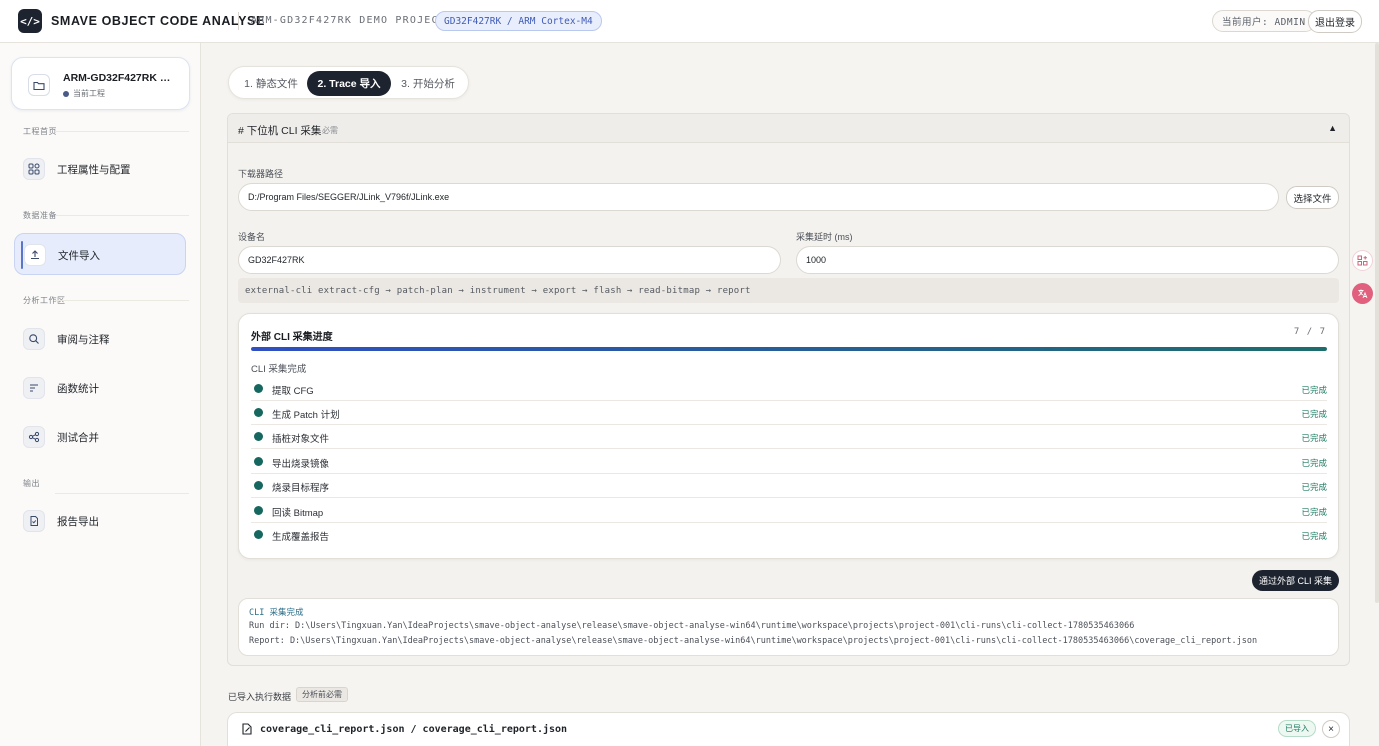  What do you see at coordinates (1377, 323) in the screenshot?
I see `page-scrollbar` at bounding box center [1377, 323].